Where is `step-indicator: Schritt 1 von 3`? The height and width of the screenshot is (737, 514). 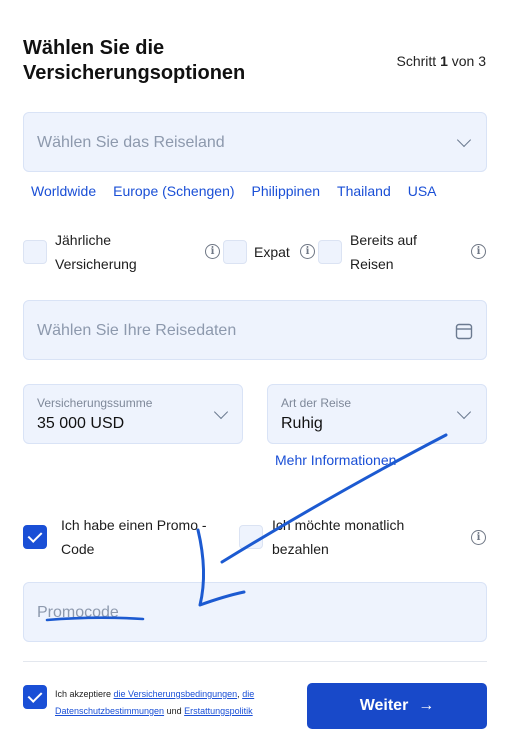
step-indicator: Schritt 1 von 3 is located at coordinates (441, 61).